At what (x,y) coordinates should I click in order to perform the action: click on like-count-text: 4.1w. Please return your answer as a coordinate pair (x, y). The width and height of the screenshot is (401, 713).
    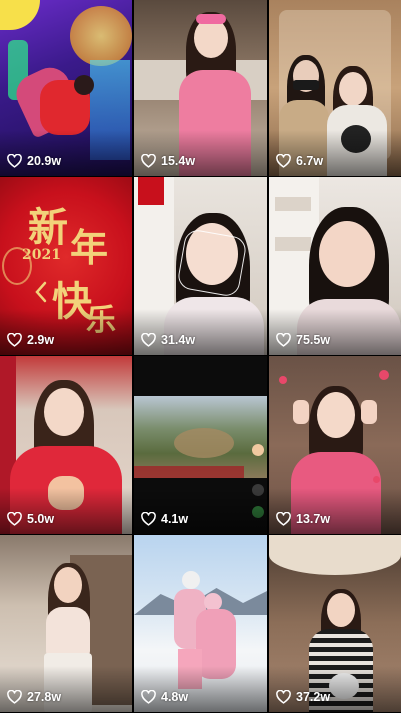
    Looking at the image, I should click on (175, 519).